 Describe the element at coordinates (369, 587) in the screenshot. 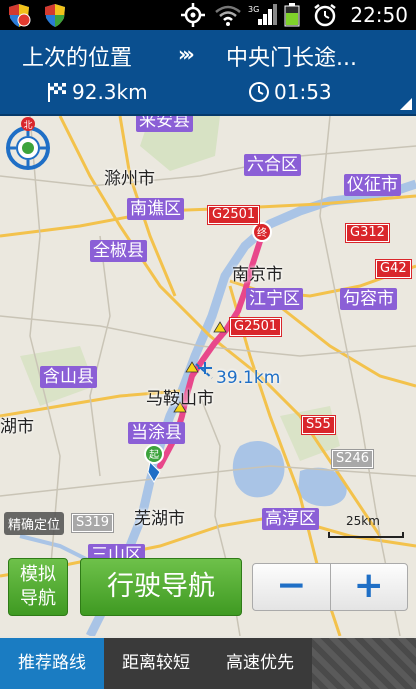

I see `zoom-in-button: +` at that location.